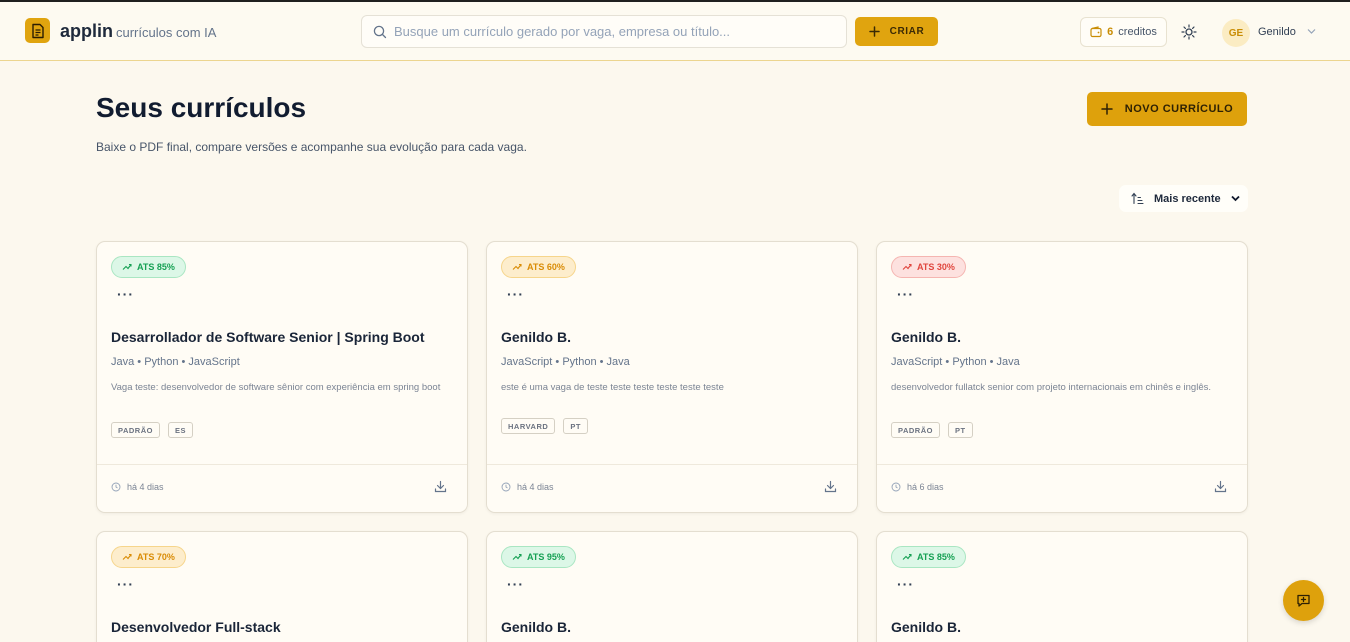 This screenshot has height=642, width=1350. I want to click on create-button-label: CRIAR, so click(907, 31).